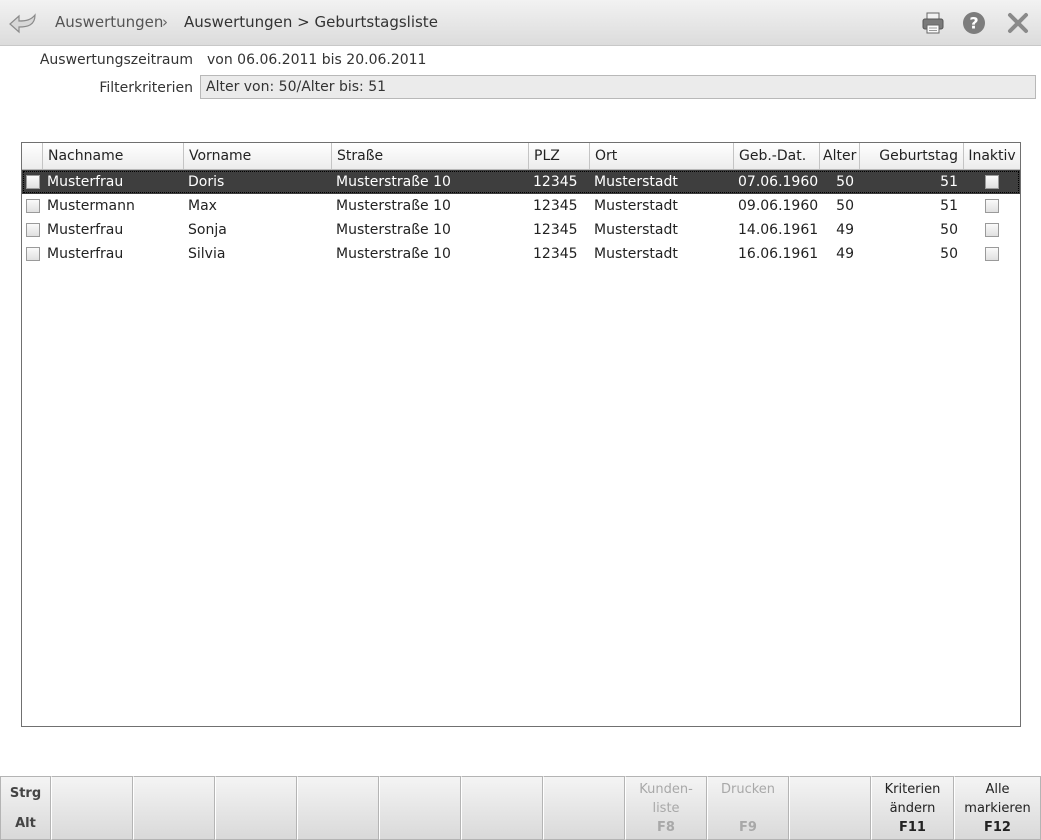 The image size is (1041, 840). I want to click on header-inaktiv: Inaktiv, so click(992, 156).